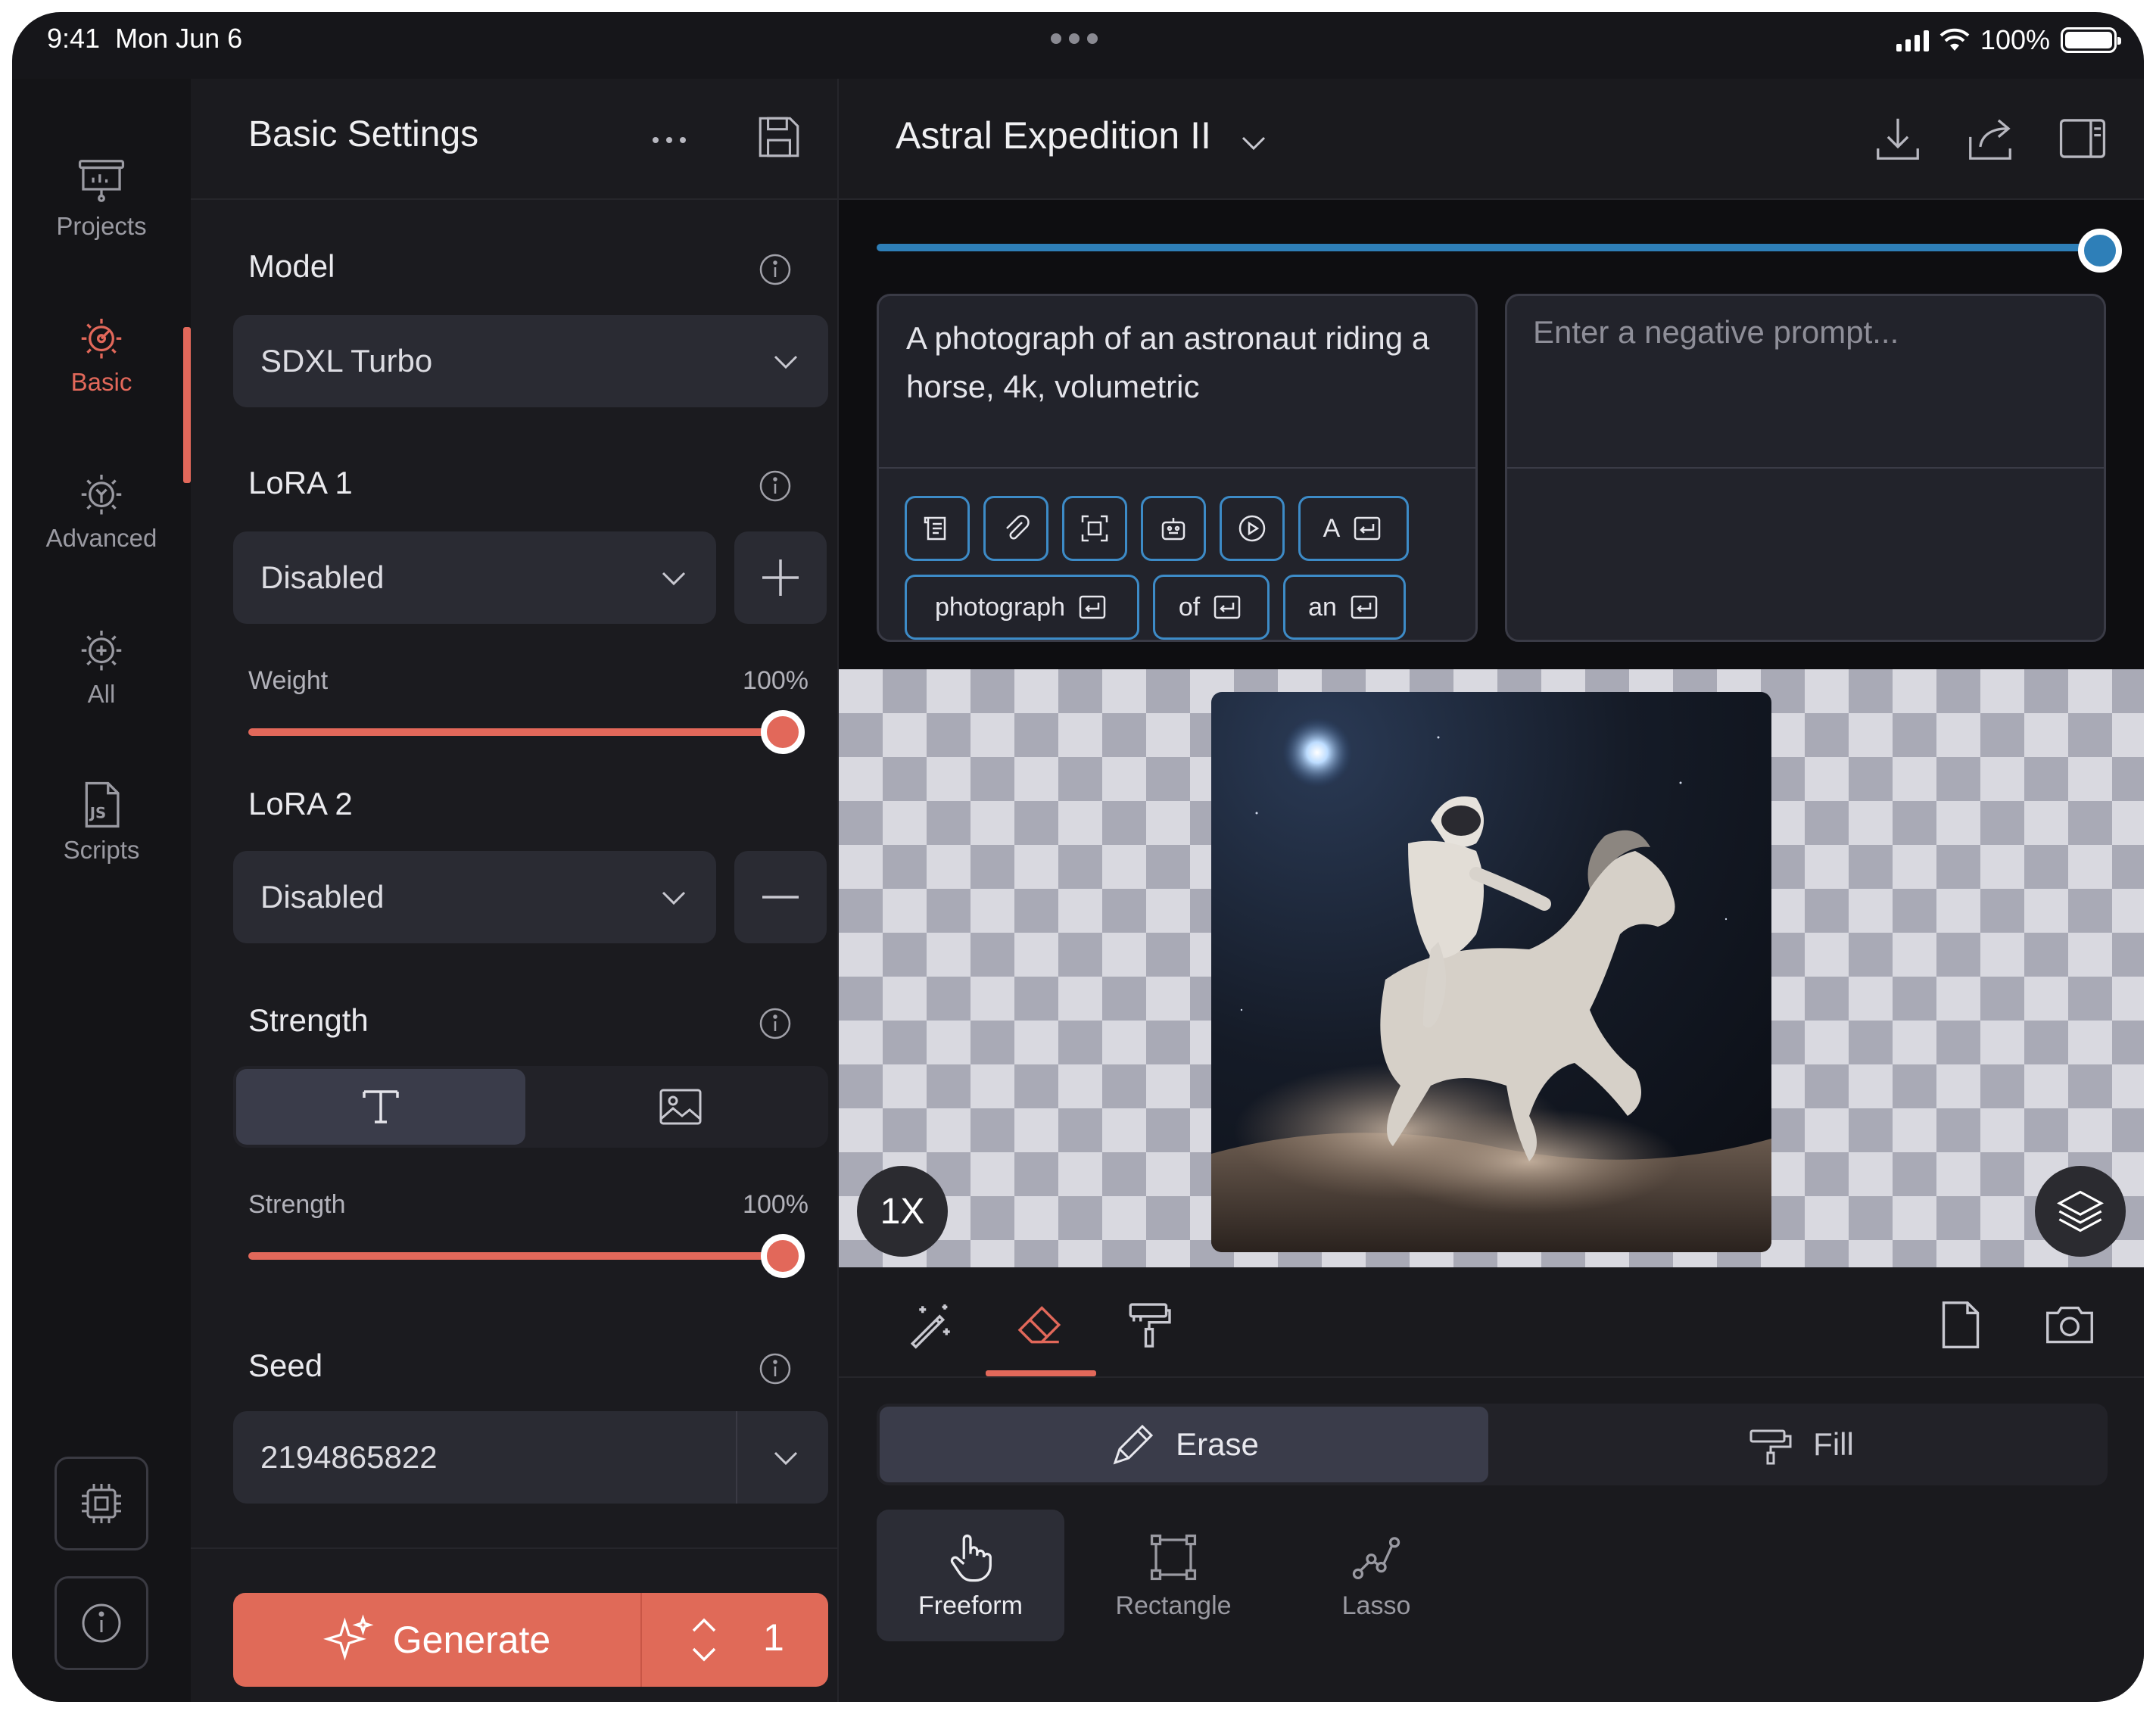  I want to click on text-mode-option, so click(380, 1107).